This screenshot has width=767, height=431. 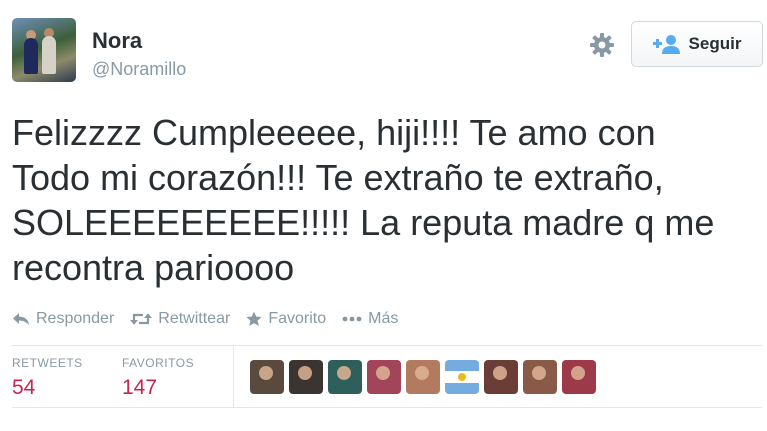 What do you see at coordinates (233, 376) in the screenshot?
I see `stats-separator` at bounding box center [233, 376].